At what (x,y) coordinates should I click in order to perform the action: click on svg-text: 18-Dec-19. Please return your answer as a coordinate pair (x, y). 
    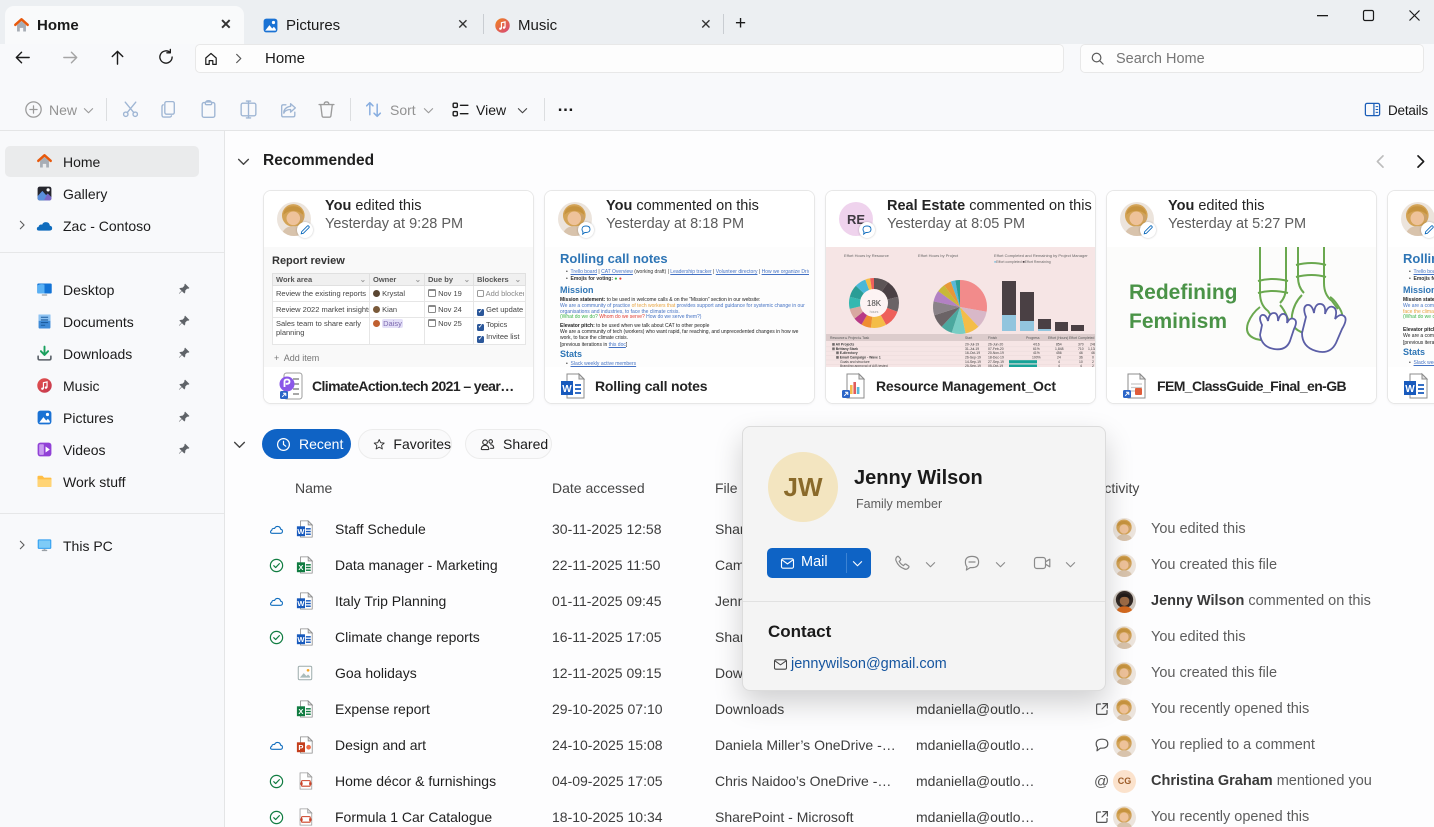
    Looking at the image, I should click on (996, 358).